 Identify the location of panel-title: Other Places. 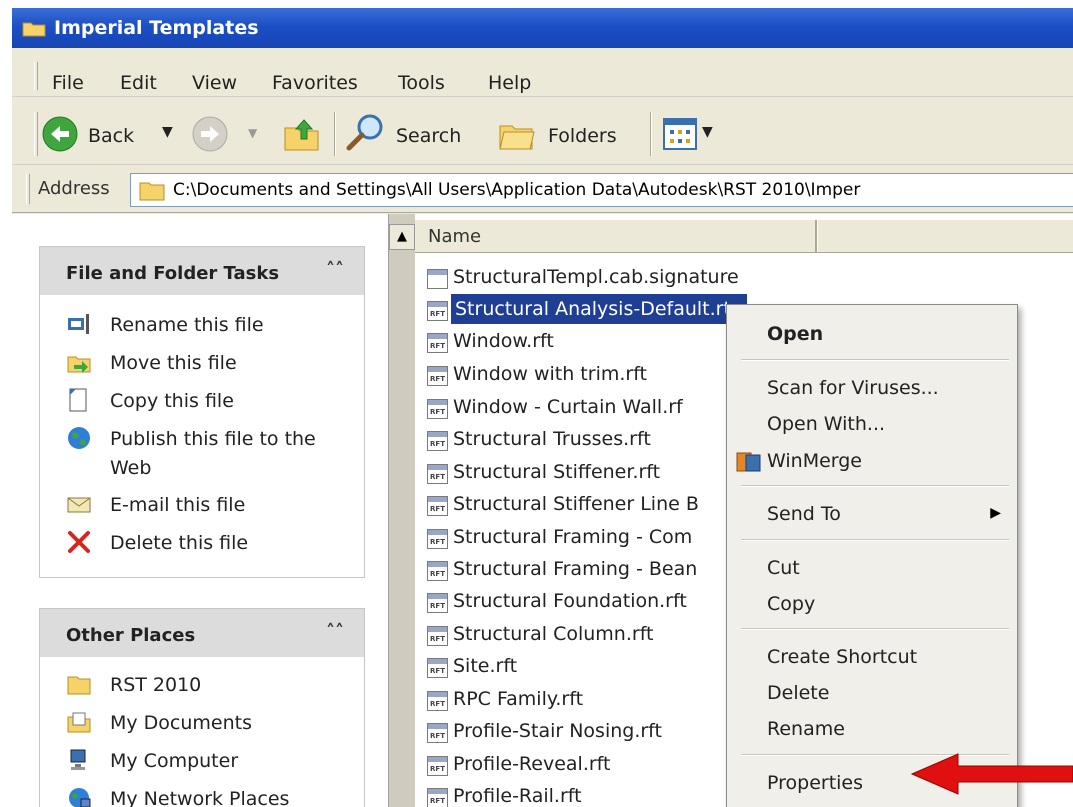
(131, 635).